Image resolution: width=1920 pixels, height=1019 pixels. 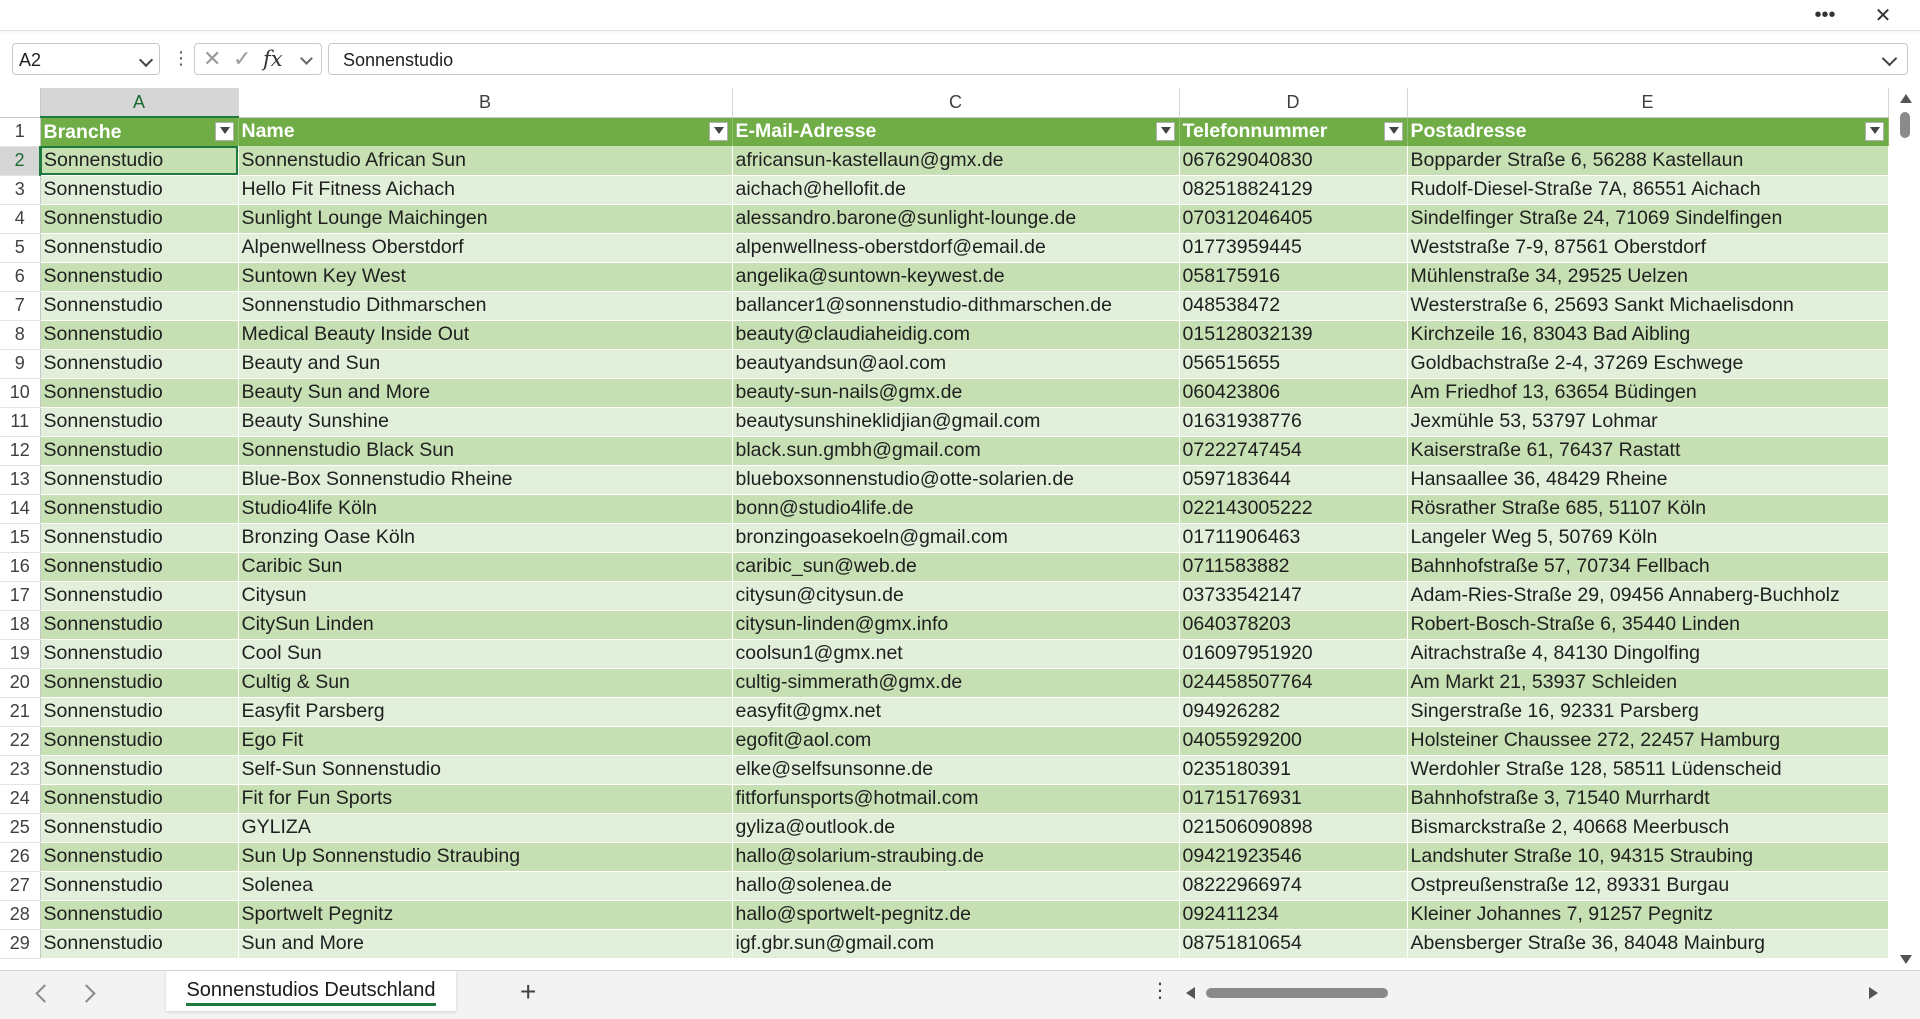 I want to click on row-header: 25, so click(x=20, y=828).